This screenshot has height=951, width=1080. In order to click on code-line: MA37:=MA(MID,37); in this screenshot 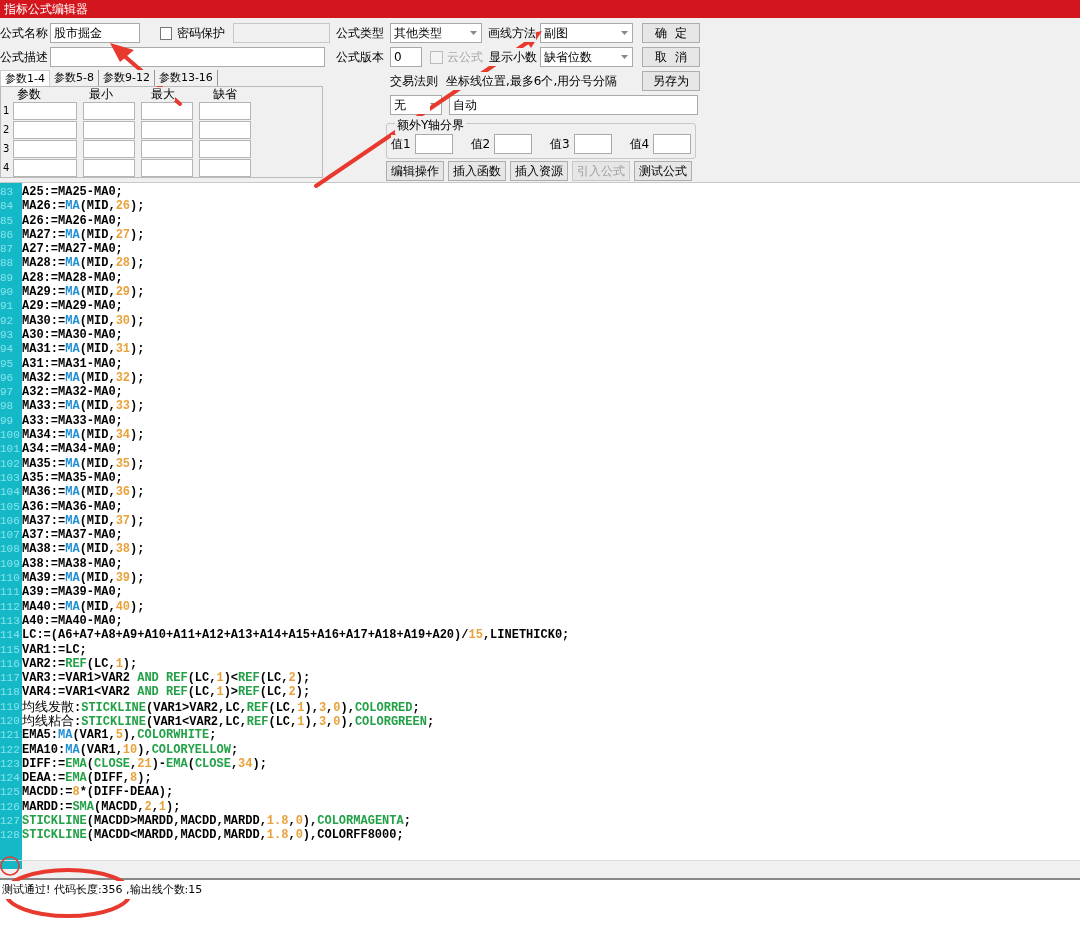, I will do `click(84, 521)`.